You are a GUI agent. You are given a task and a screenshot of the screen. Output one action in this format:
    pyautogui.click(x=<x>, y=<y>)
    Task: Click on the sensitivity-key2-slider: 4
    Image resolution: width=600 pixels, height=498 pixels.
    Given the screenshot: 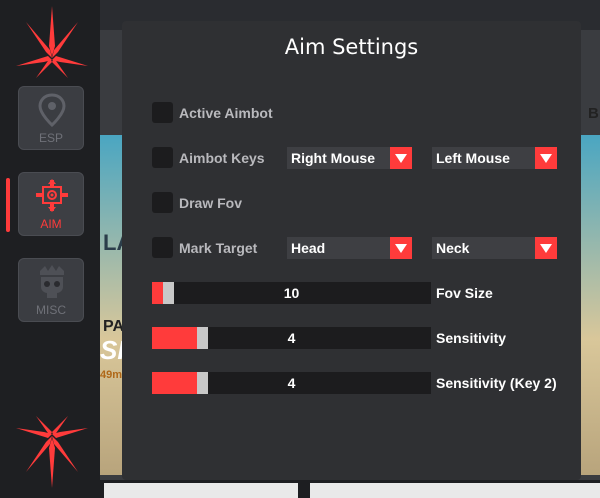 What is the action you would take?
    pyautogui.click(x=291, y=383)
    